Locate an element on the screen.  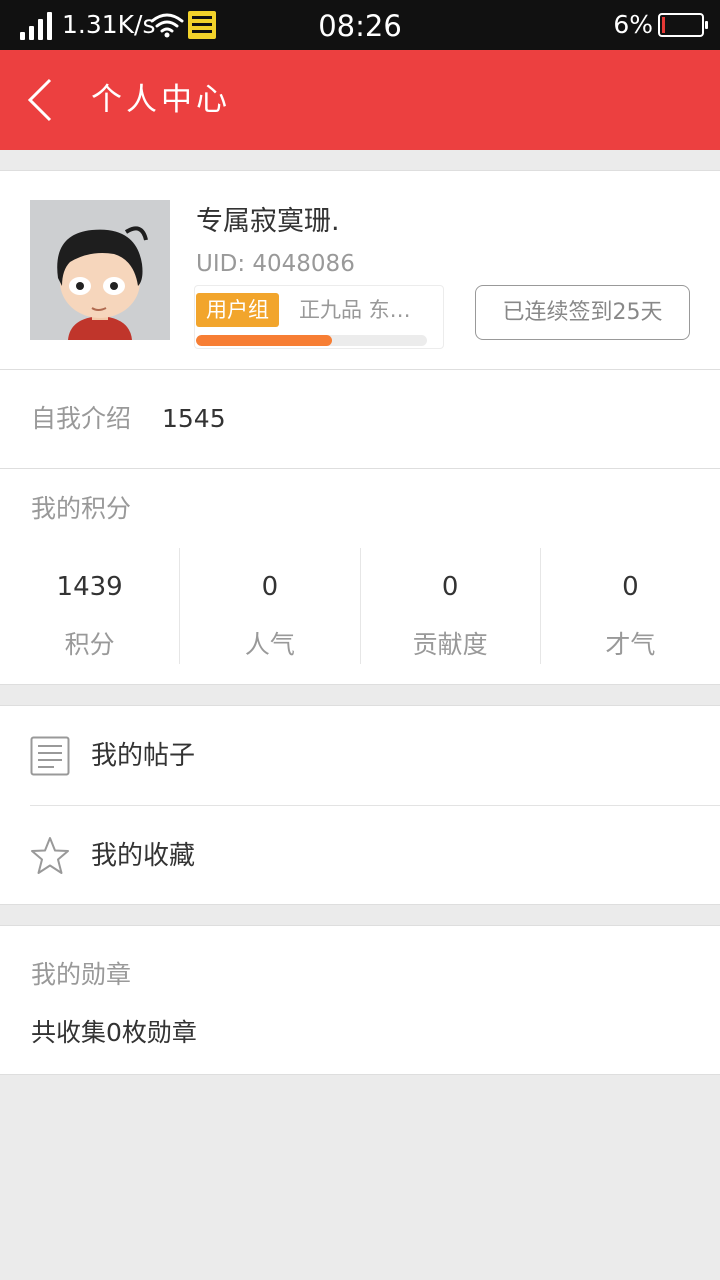
point-label: 人气 is located at coordinates (269, 644).